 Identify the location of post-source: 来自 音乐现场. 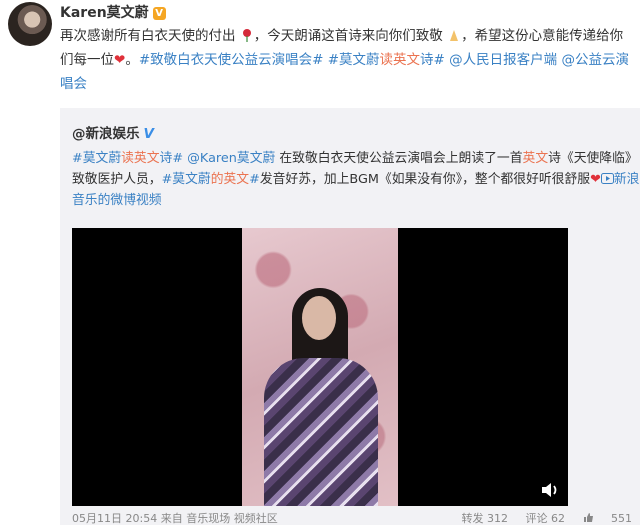
(195, 518).